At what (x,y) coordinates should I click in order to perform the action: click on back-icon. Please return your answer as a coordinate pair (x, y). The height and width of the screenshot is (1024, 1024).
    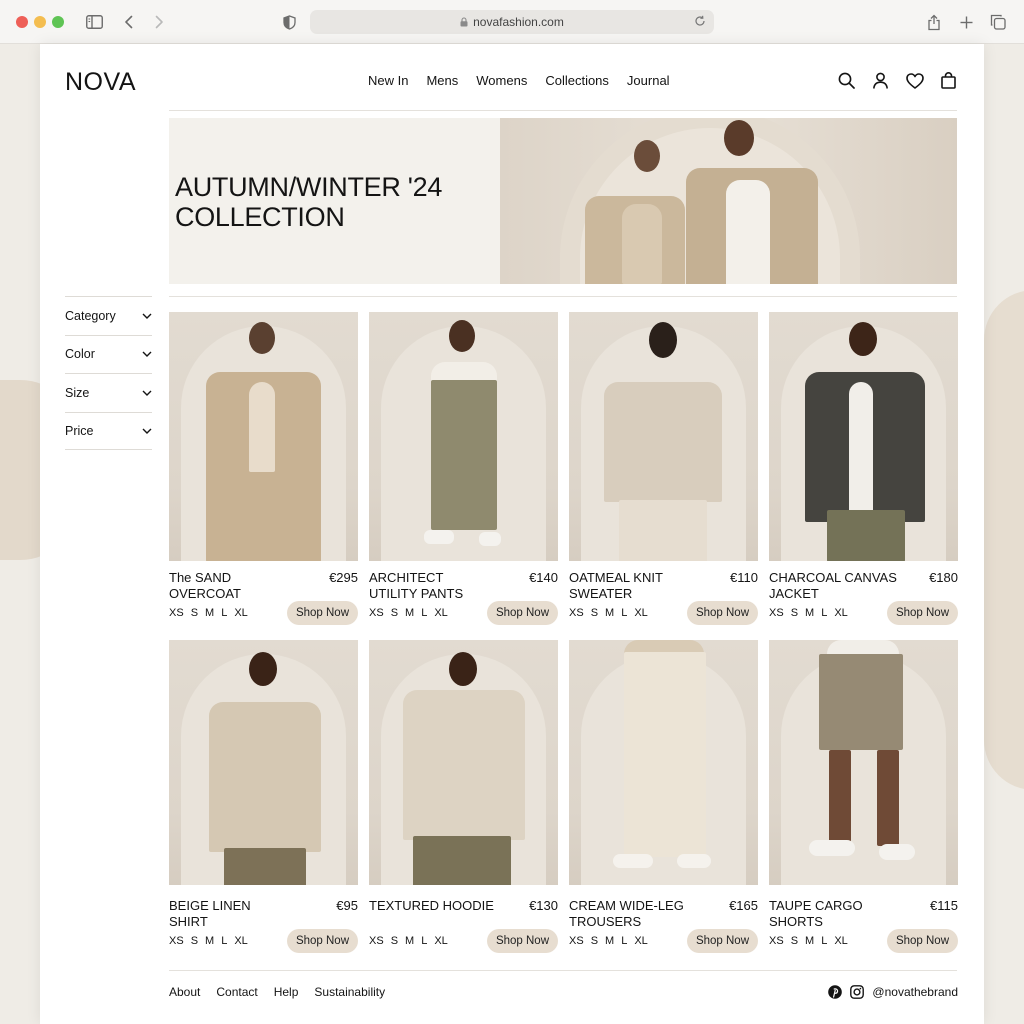
    Looking at the image, I should click on (129, 22).